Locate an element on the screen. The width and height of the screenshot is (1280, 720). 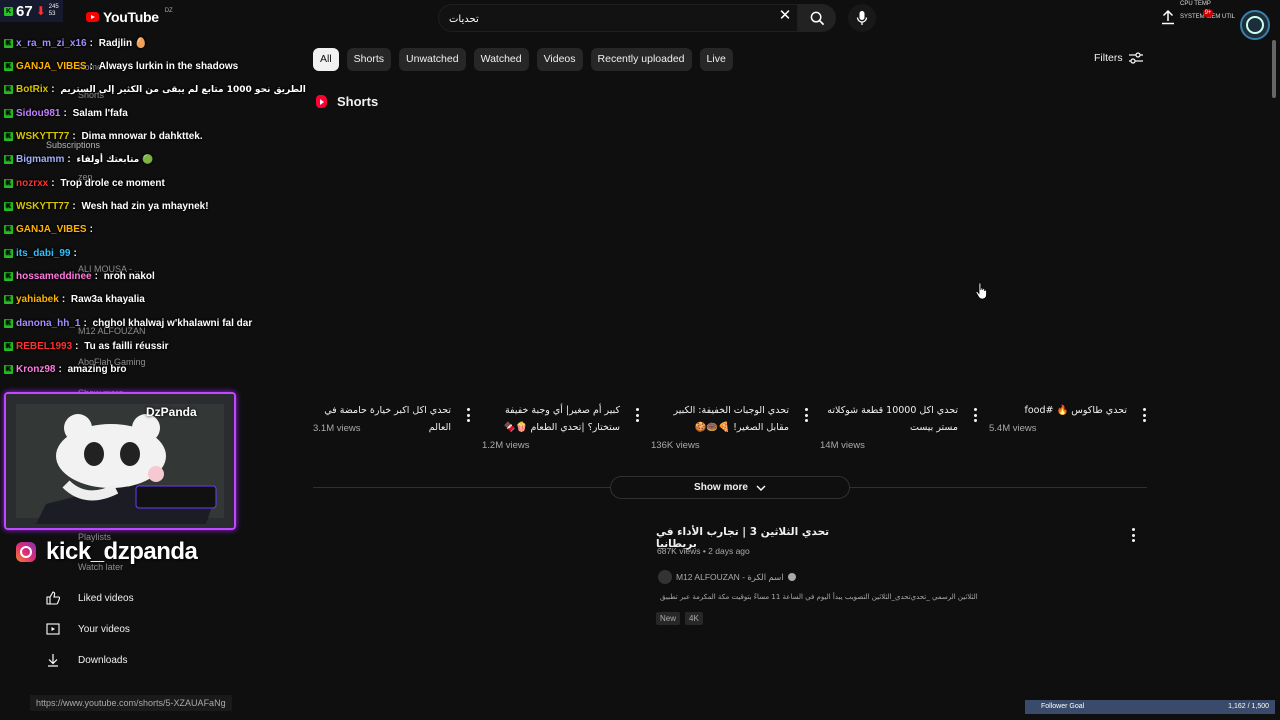
shorts-logo-icon is located at coordinates (321, 101).